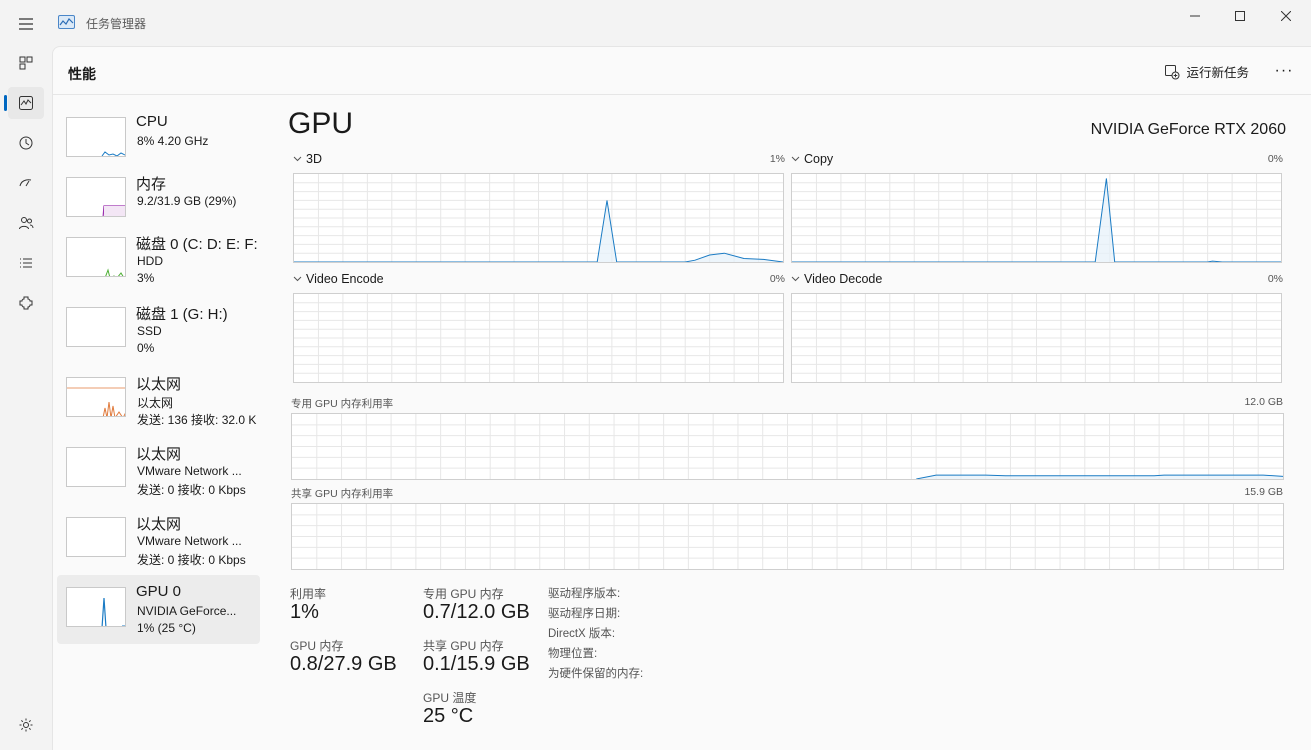 Image resolution: width=1311 pixels, height=750 pixels. I want to click on shared-memory-stat-value: 0.1/15.9 GB, so click(476, 664).